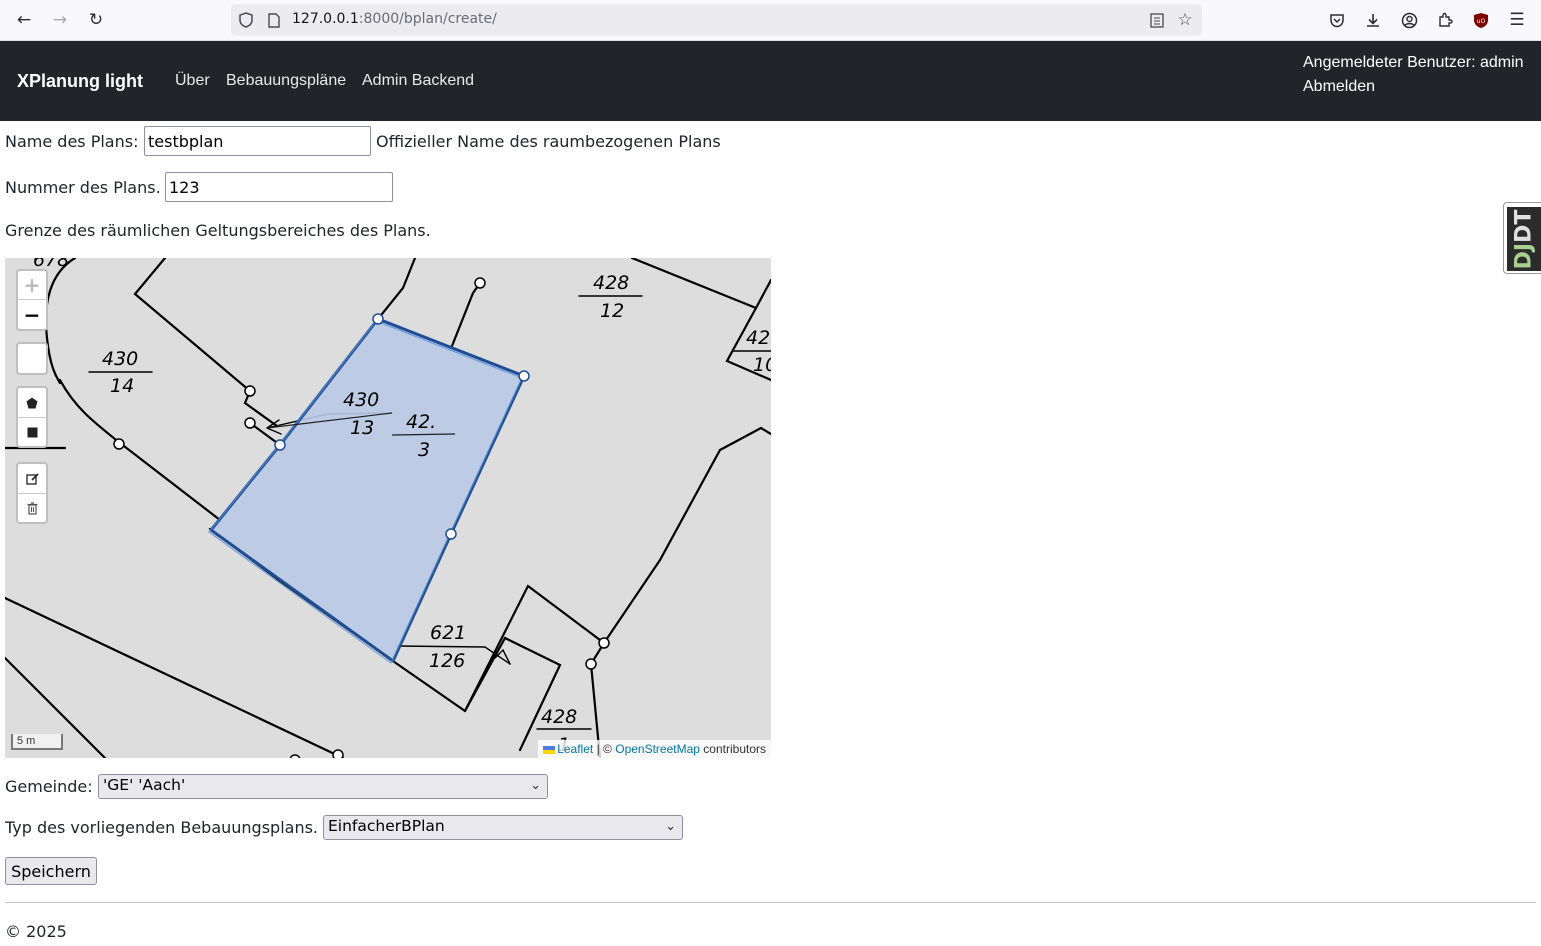  What do you see at coordinates (144, 785) in the screenshot?
I see `gemeinde-selected-value: 'GE' 'Aach'` at bounding box center [144, 785].